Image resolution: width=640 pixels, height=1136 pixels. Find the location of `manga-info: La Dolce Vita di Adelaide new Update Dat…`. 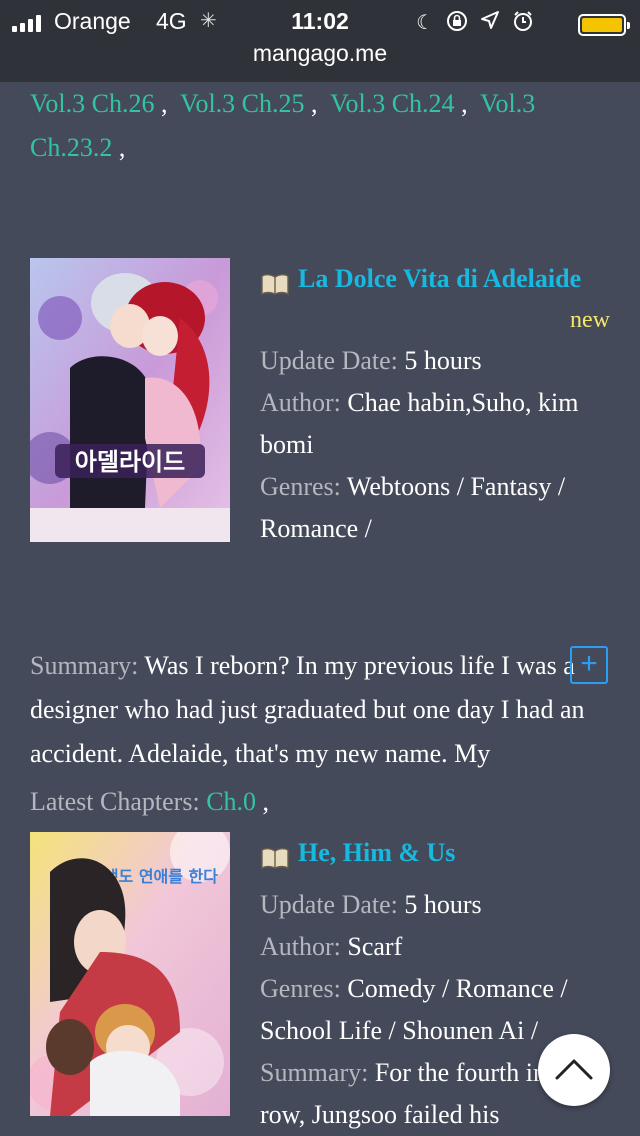

manga-info: La Dolce Vita di Adelaide new Update Dat… is located at coordinates (435, 404).